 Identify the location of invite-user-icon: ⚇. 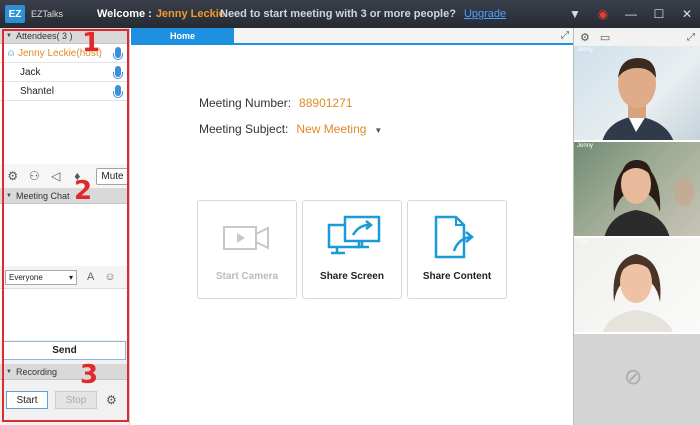
(35, 176).